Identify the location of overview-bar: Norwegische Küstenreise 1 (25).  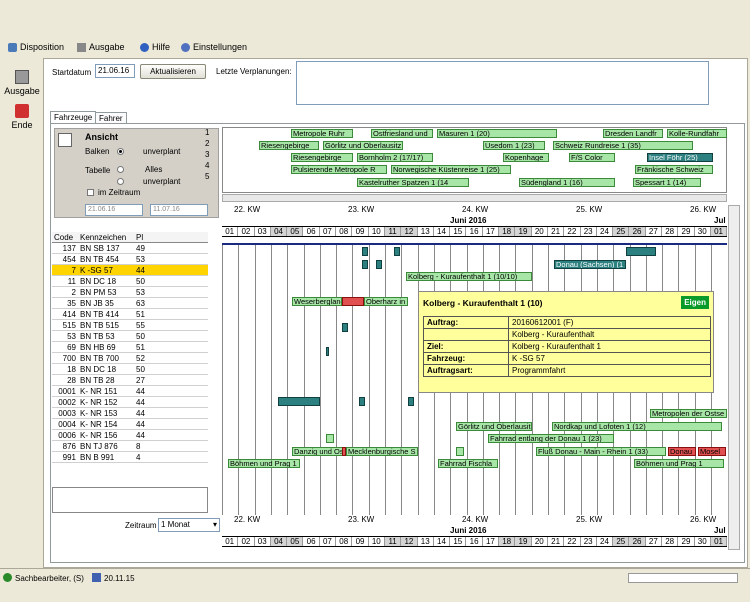
(451, 169).